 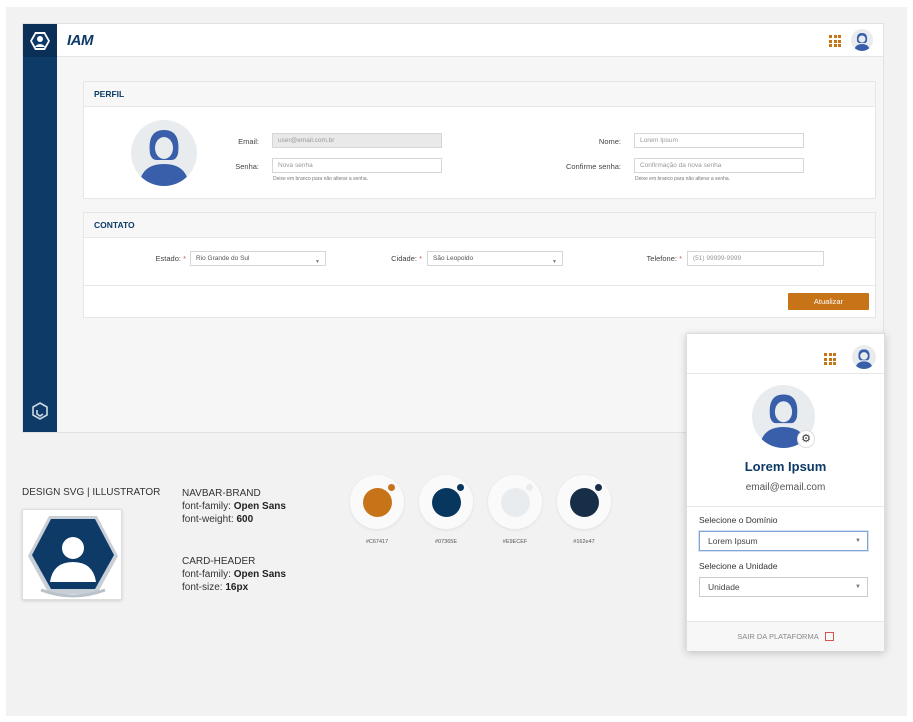 What do you see at coordinates (664, 258) in the screenshot?
I see `telefone-label: Telefone: *` at bounding box center [664, 258].